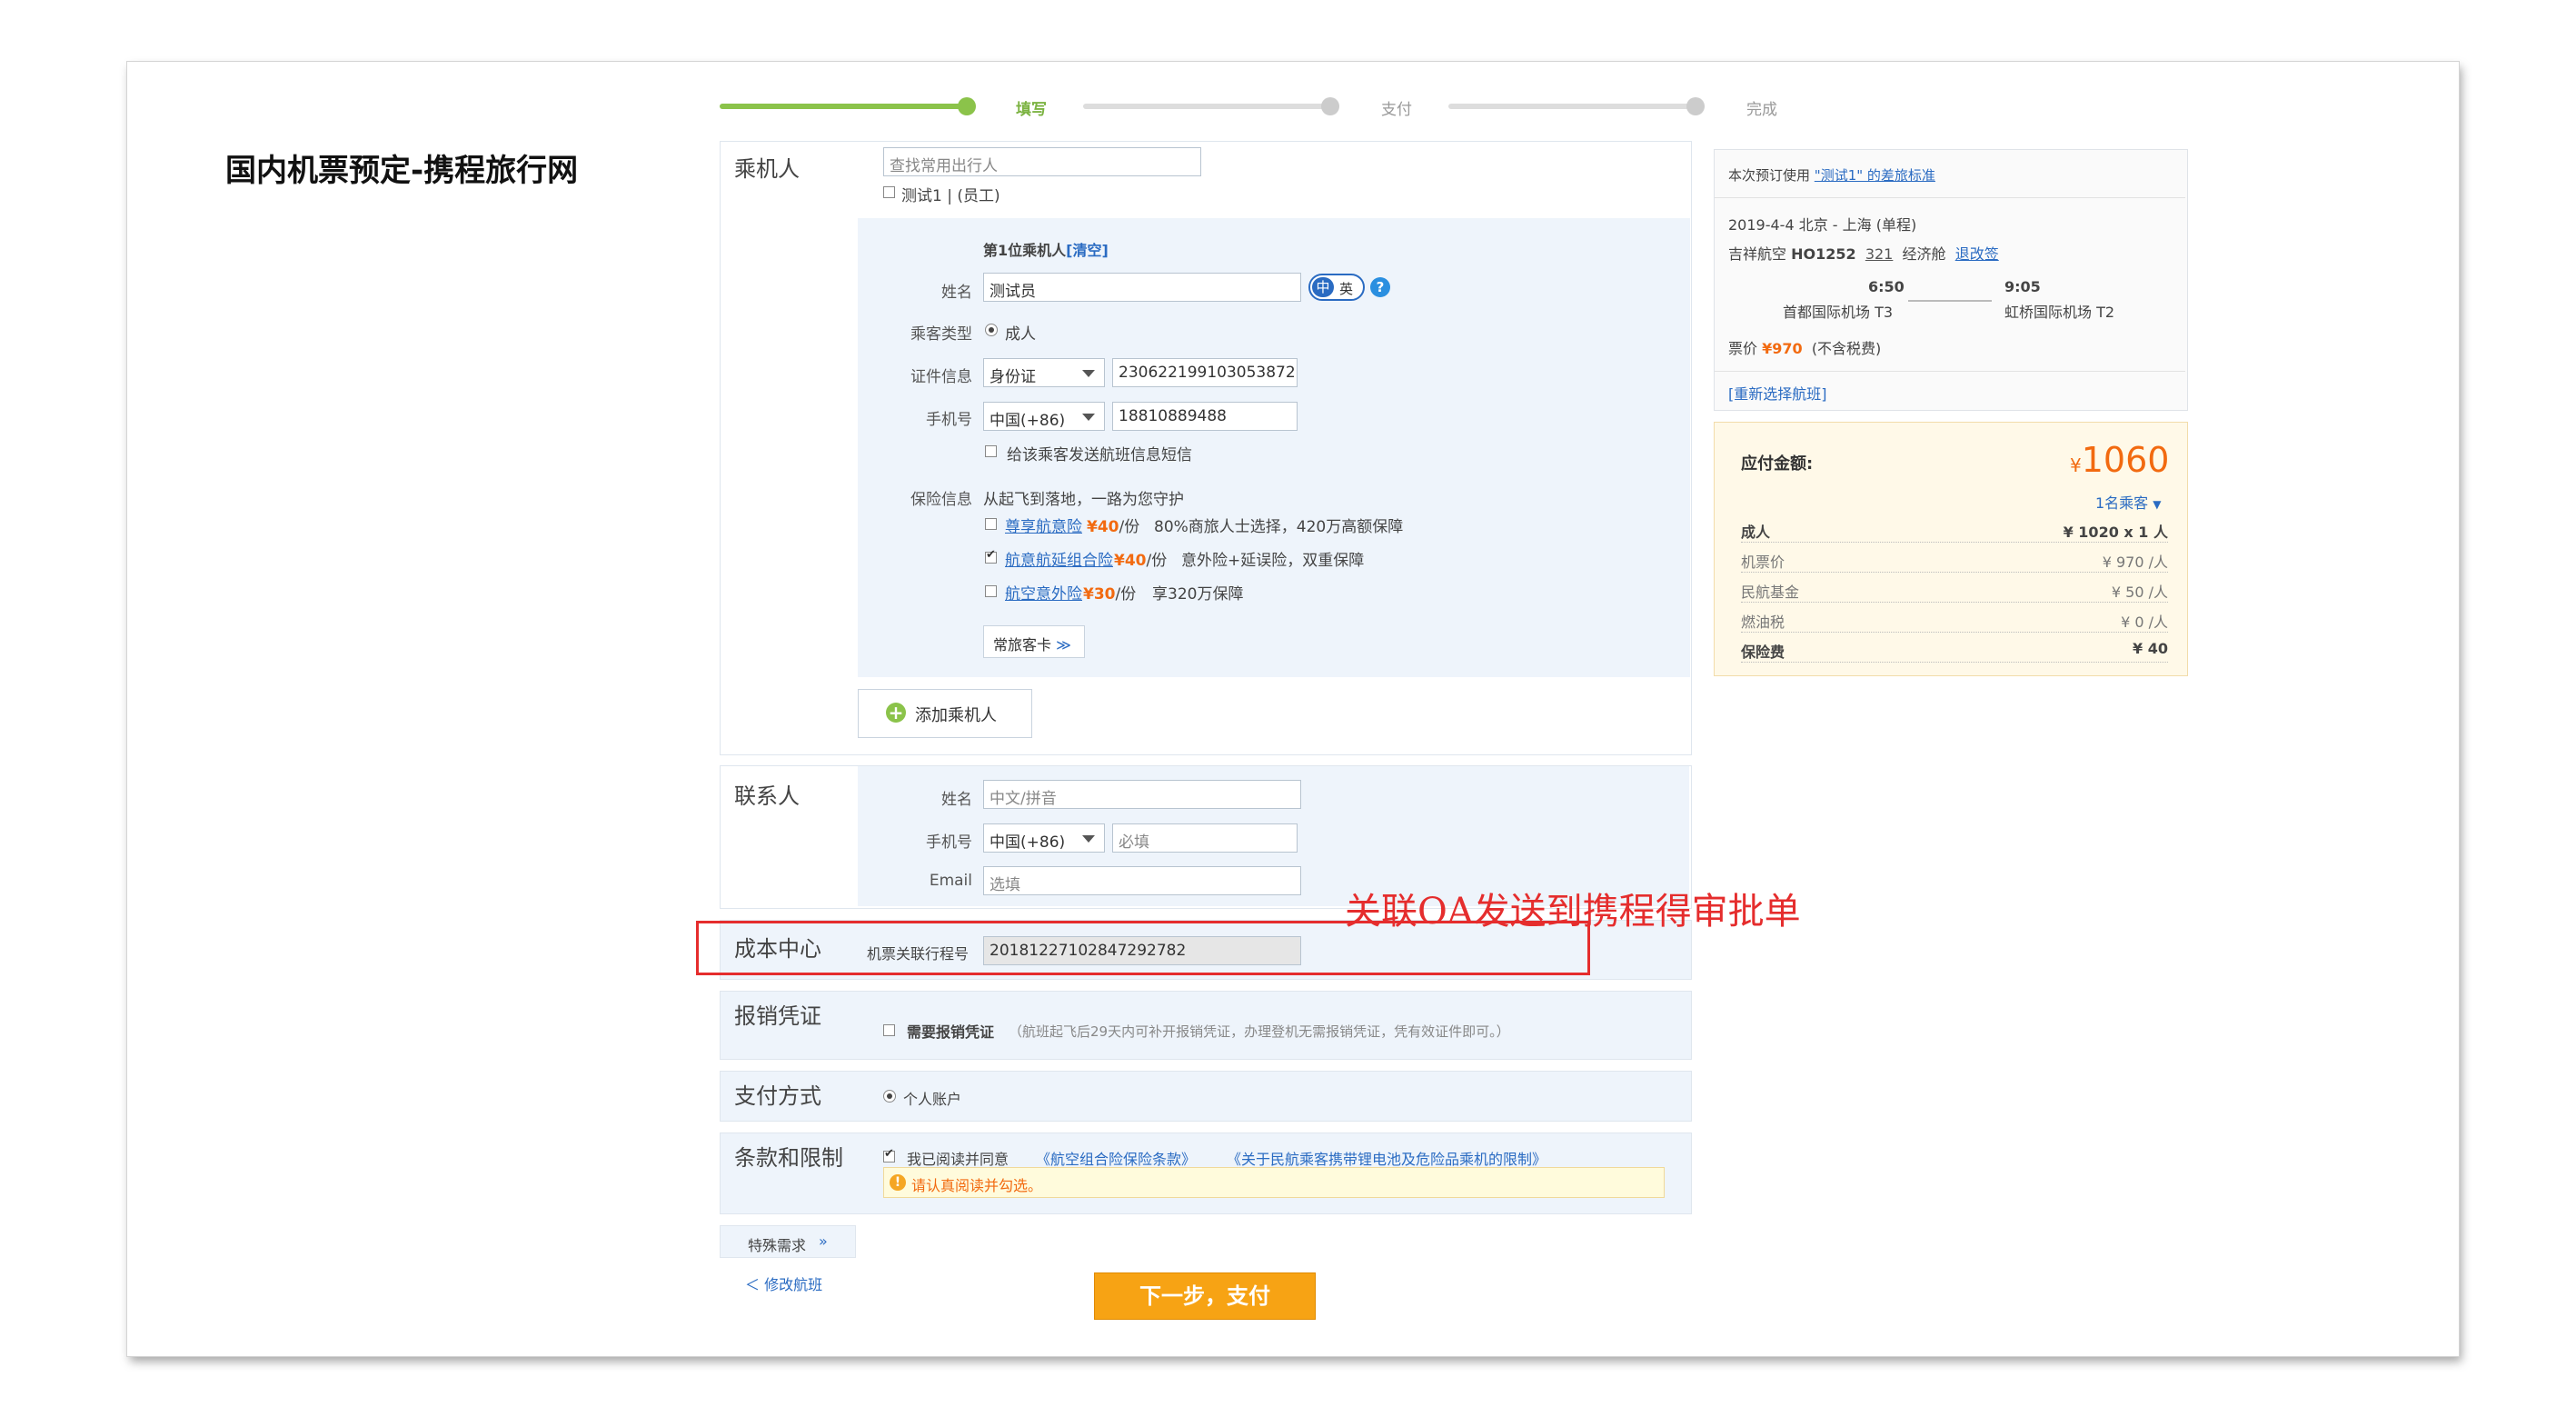  I want to click on contact-email-input: 选填, so click(1142, 880).